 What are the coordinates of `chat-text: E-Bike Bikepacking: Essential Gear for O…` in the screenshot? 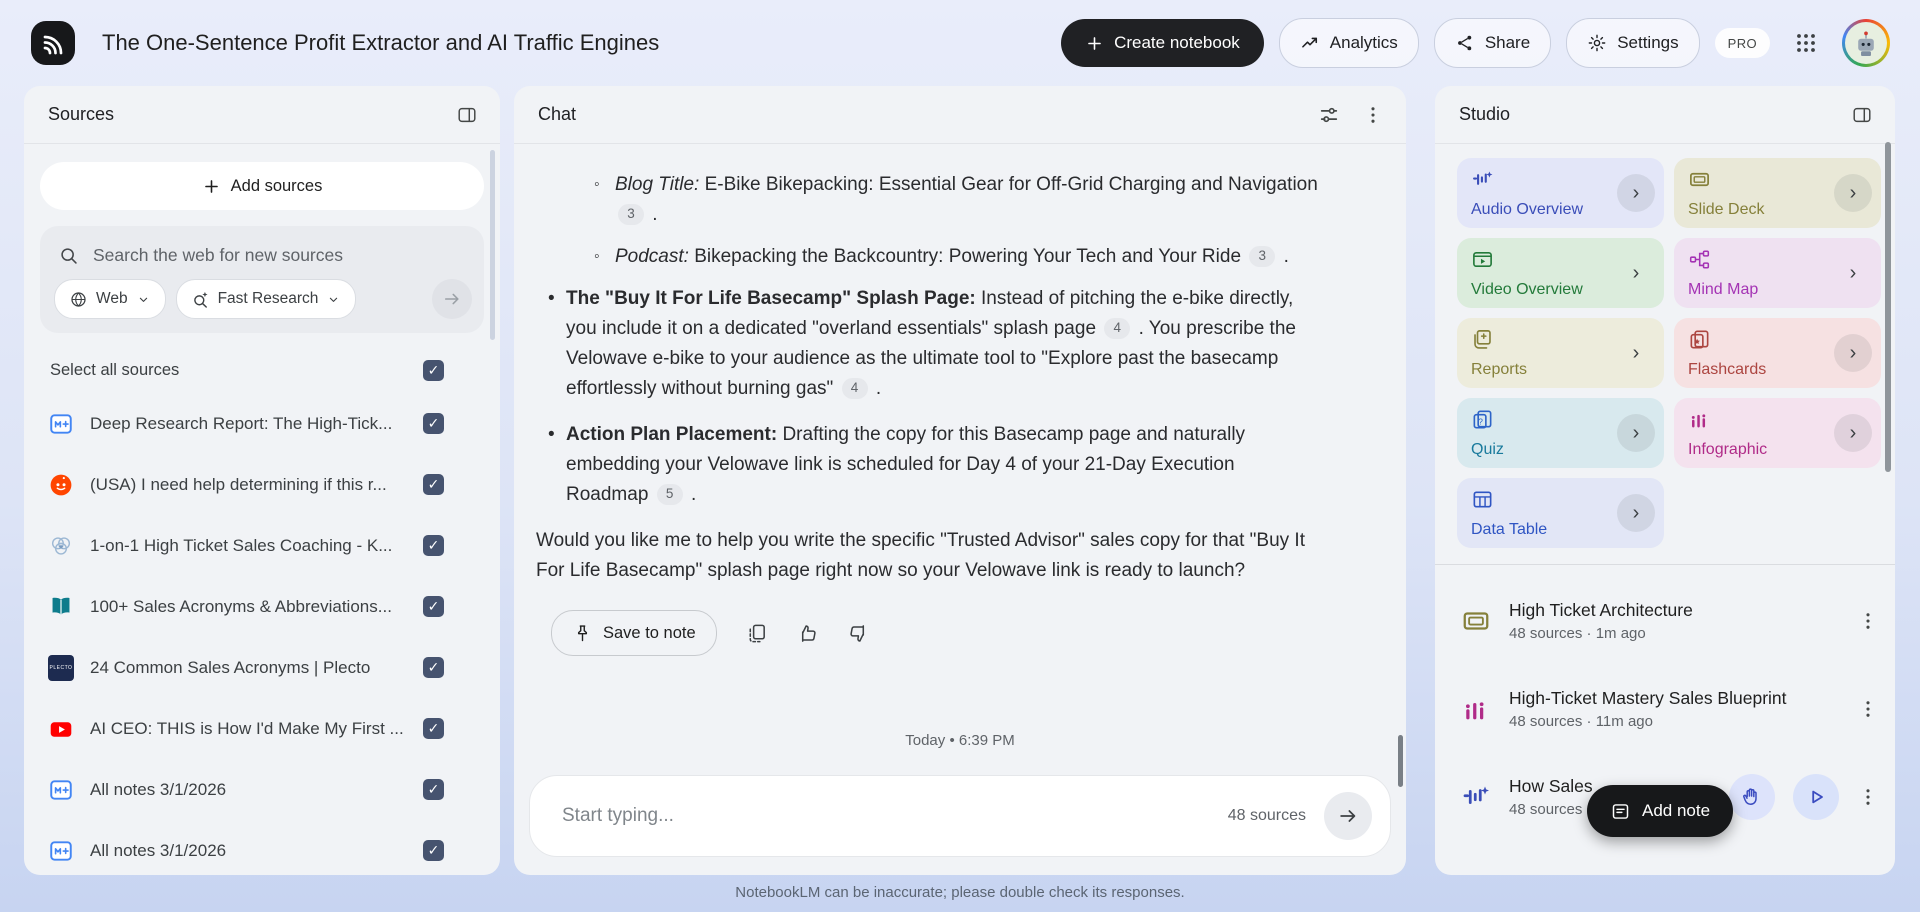 It's located at (1008, 184).